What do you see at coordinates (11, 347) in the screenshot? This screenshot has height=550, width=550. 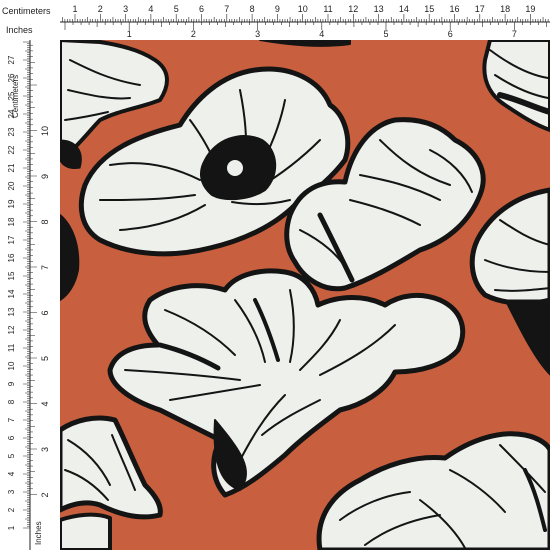 I see `ruler-left-cm-number: 11` at bounding box center [11, 347].